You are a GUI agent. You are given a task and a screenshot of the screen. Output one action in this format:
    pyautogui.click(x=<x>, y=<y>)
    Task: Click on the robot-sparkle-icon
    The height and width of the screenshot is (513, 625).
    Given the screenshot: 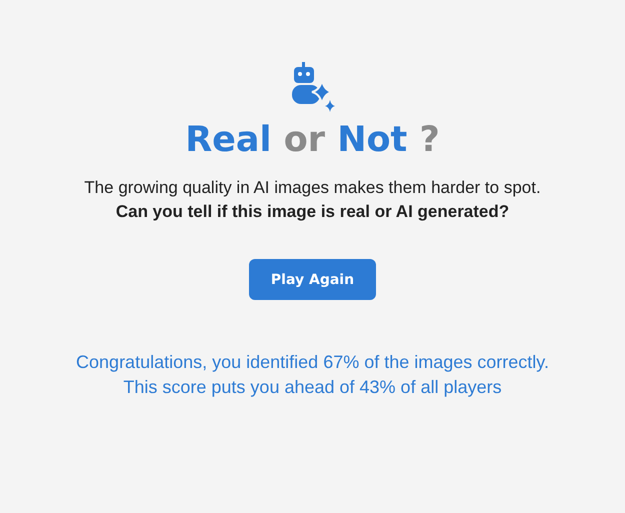 What is the action you would take?
    pyautogui.click(x=313, y=87)
    